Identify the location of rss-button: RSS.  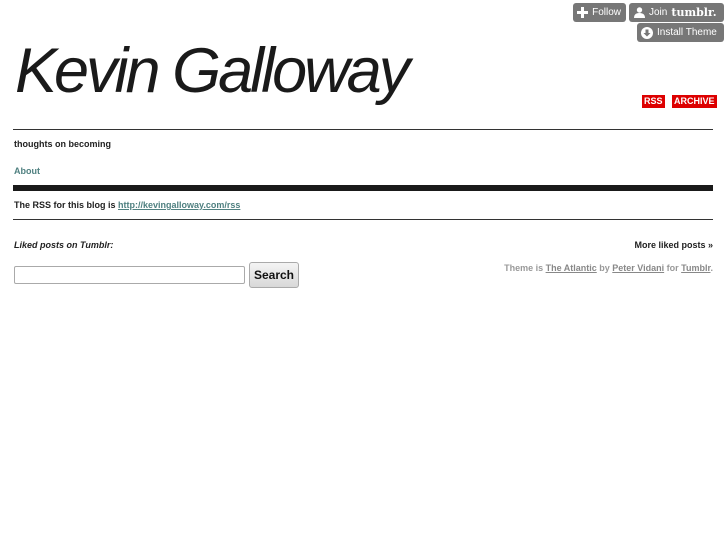
(653, 101).